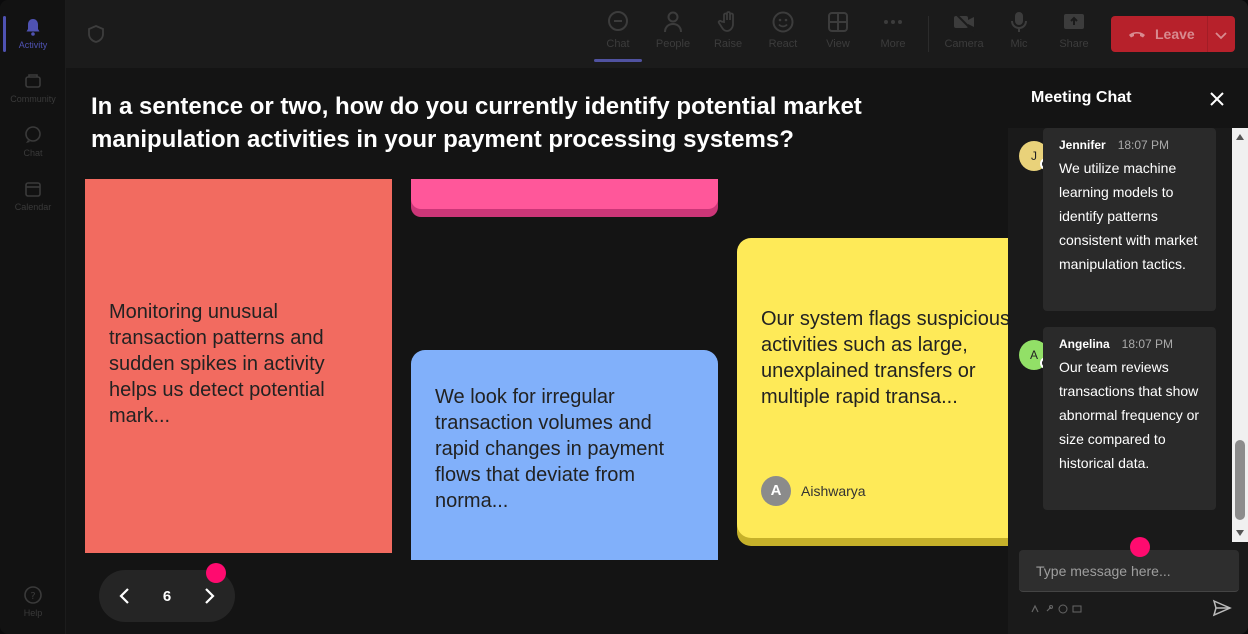 This screenshot has height=634, width=1248. What do you see at coordinates (1019, 44) in the screenshot?
I see `mic-label: Mic` at bounding box center [1019, 44].